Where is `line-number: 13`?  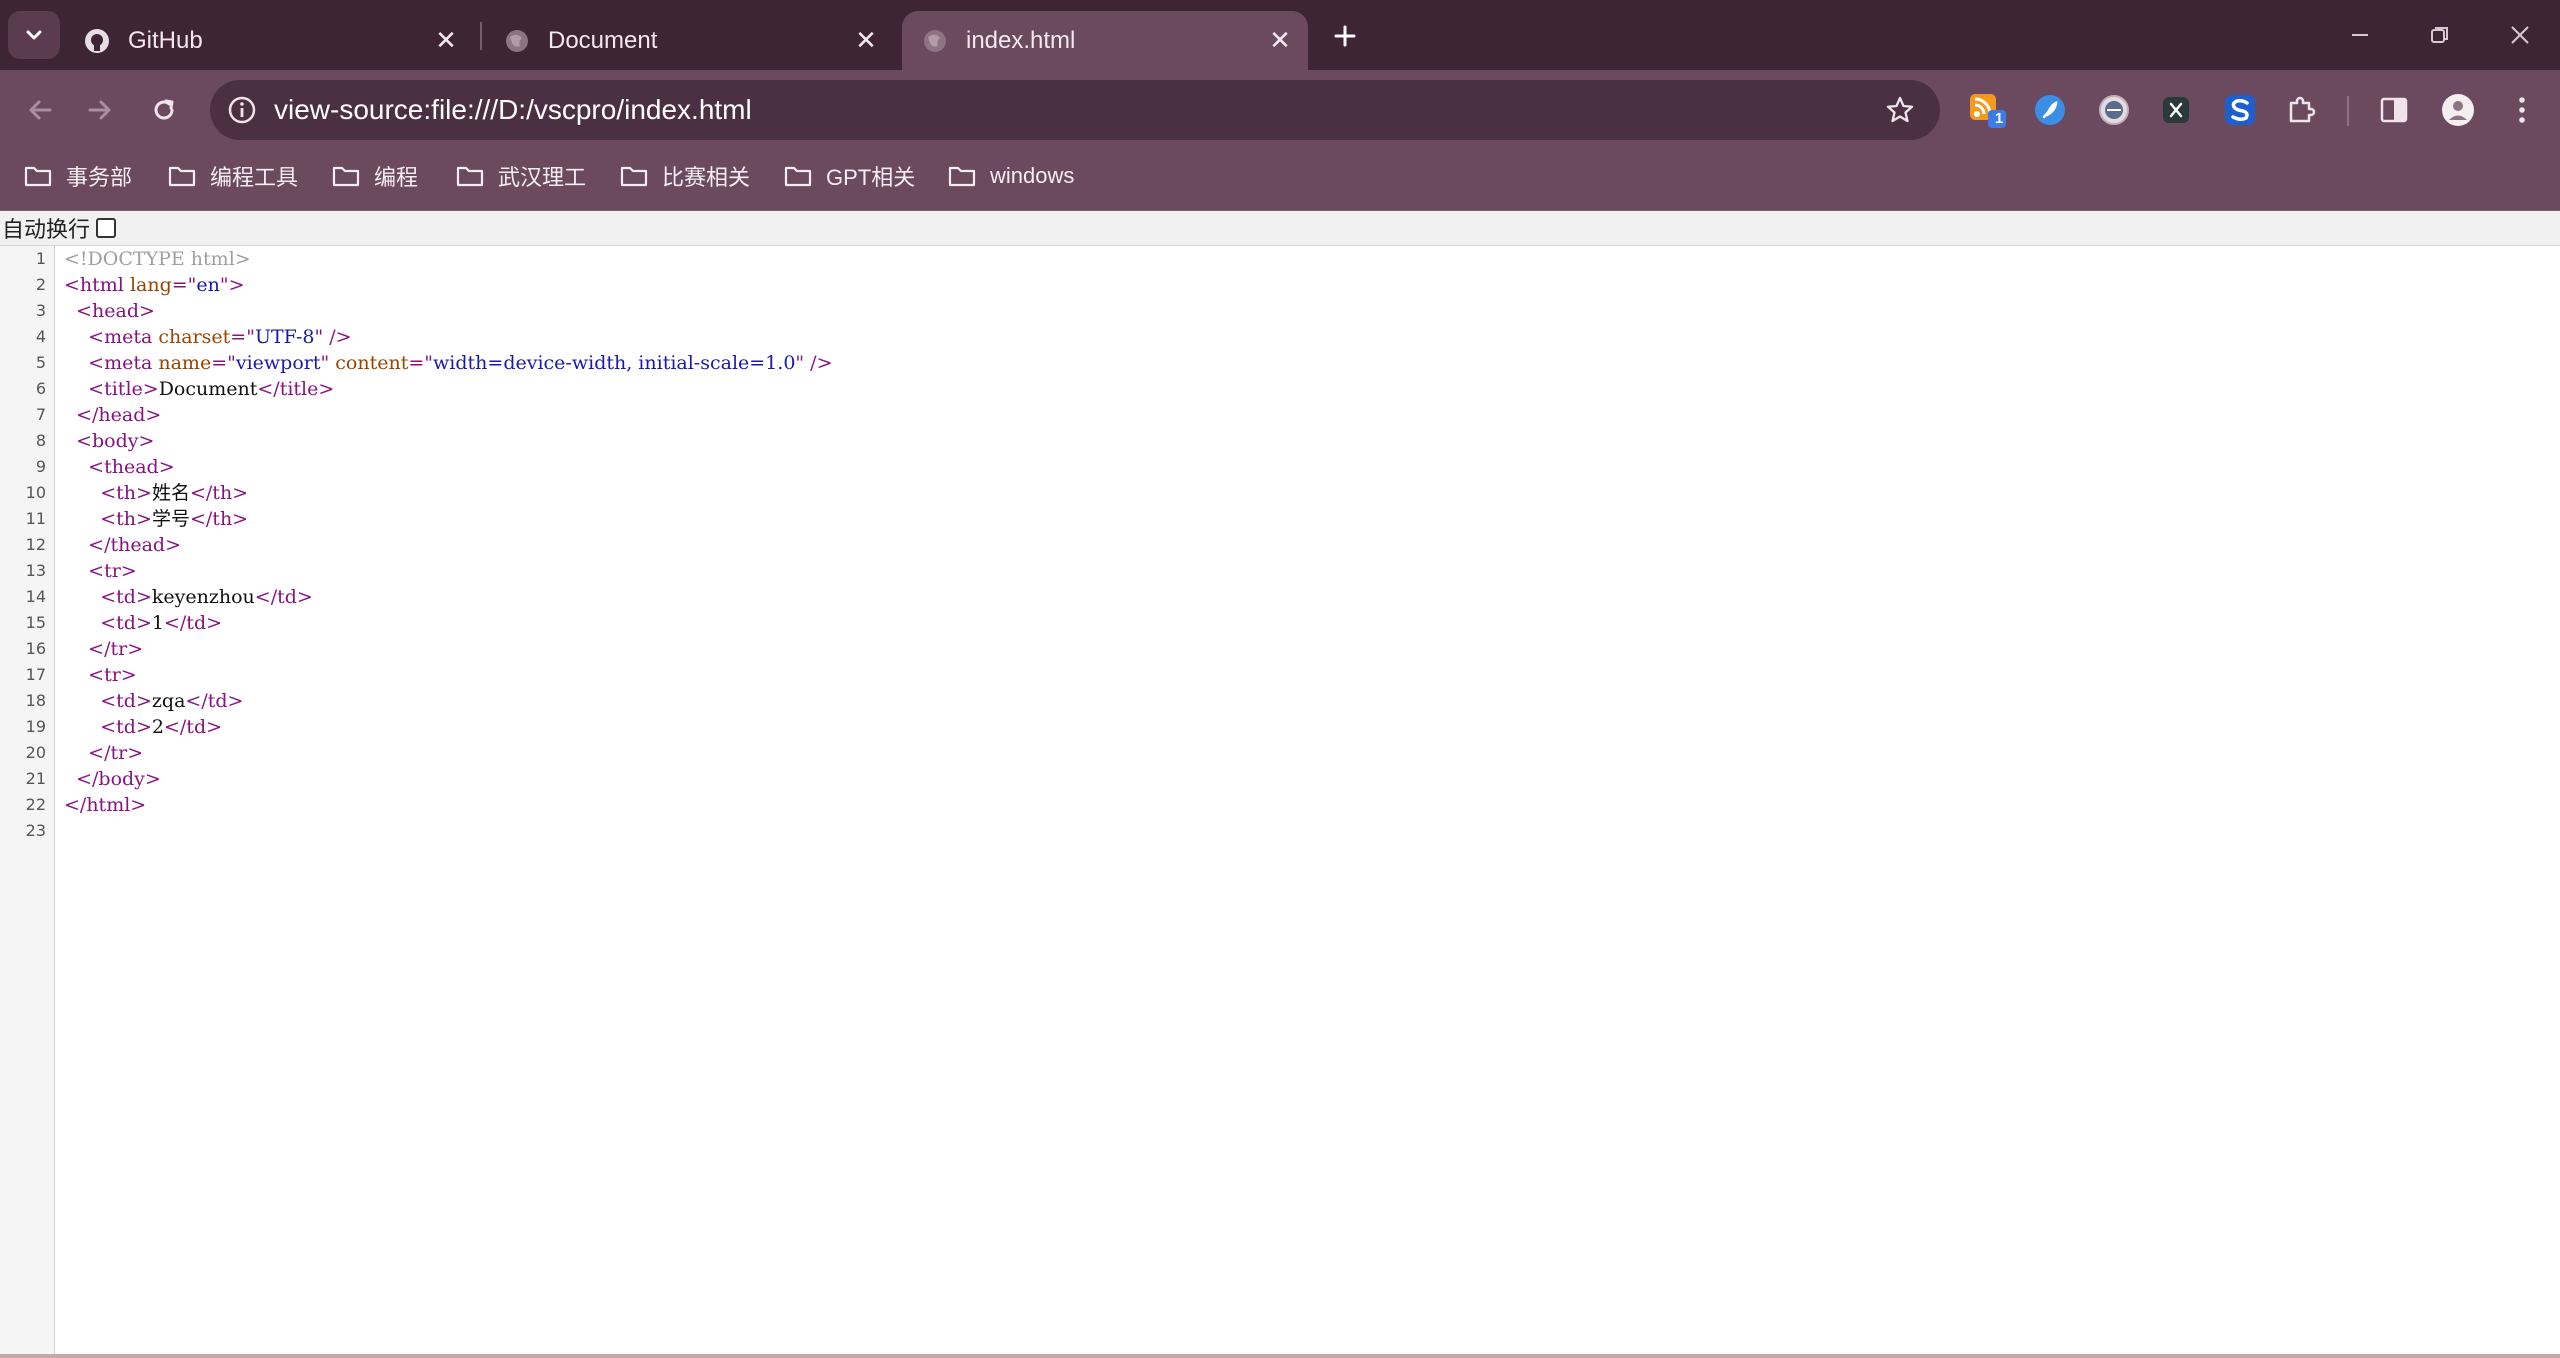 line-number: 13 is located at coordinates (35, 570).